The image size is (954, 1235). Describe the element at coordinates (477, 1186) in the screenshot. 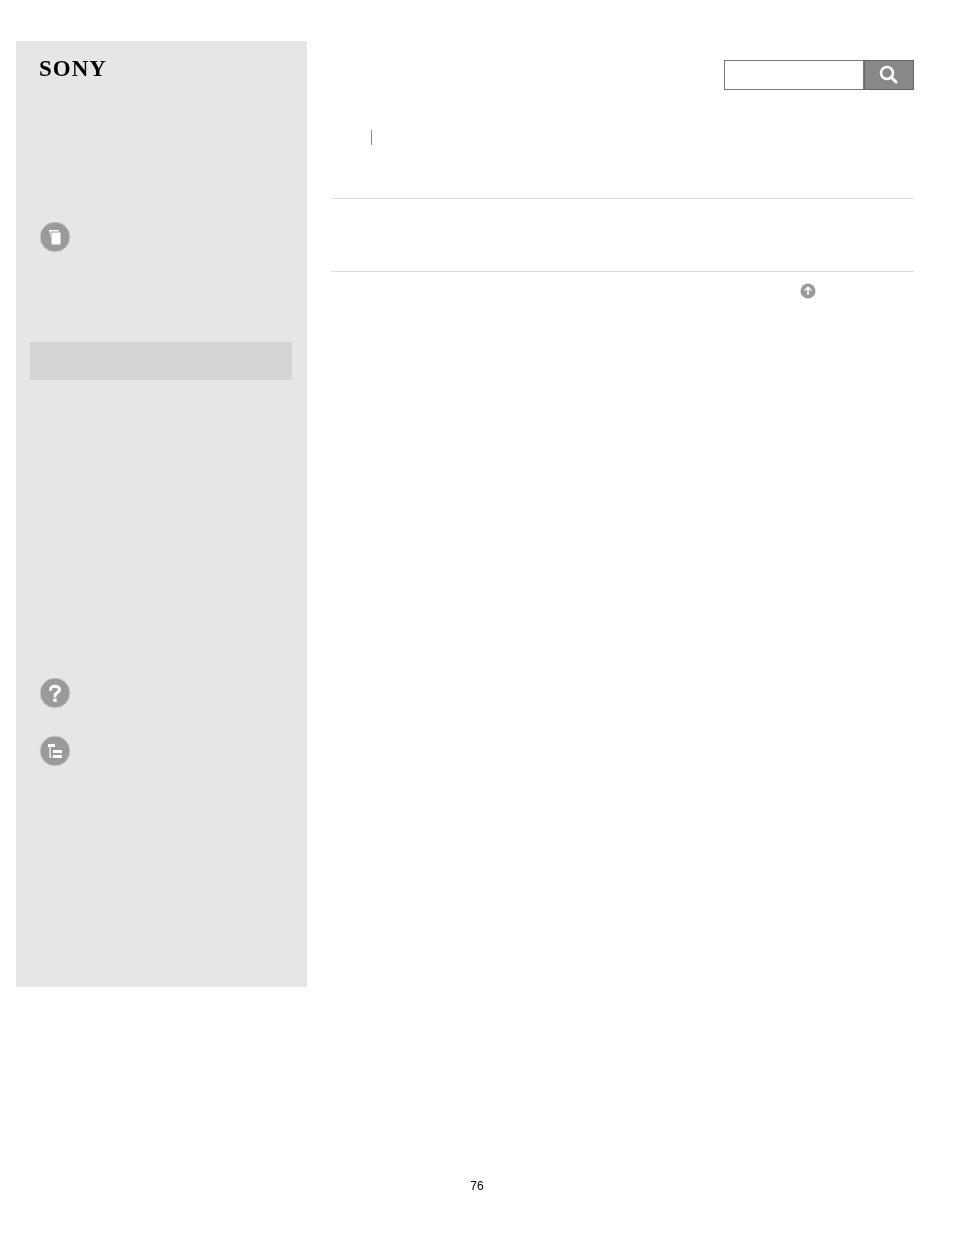

I see `page-number: 76` at that location.